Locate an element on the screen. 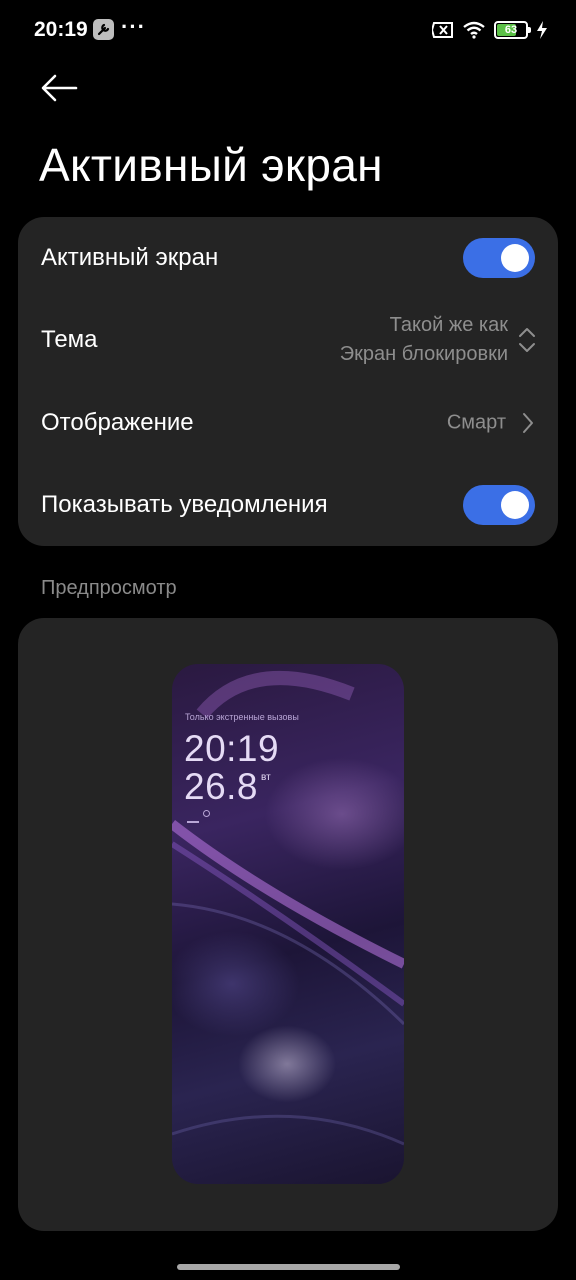 This screenshot has height=1280, width=576. preview-status-dot is located at coordinates (206, 813).